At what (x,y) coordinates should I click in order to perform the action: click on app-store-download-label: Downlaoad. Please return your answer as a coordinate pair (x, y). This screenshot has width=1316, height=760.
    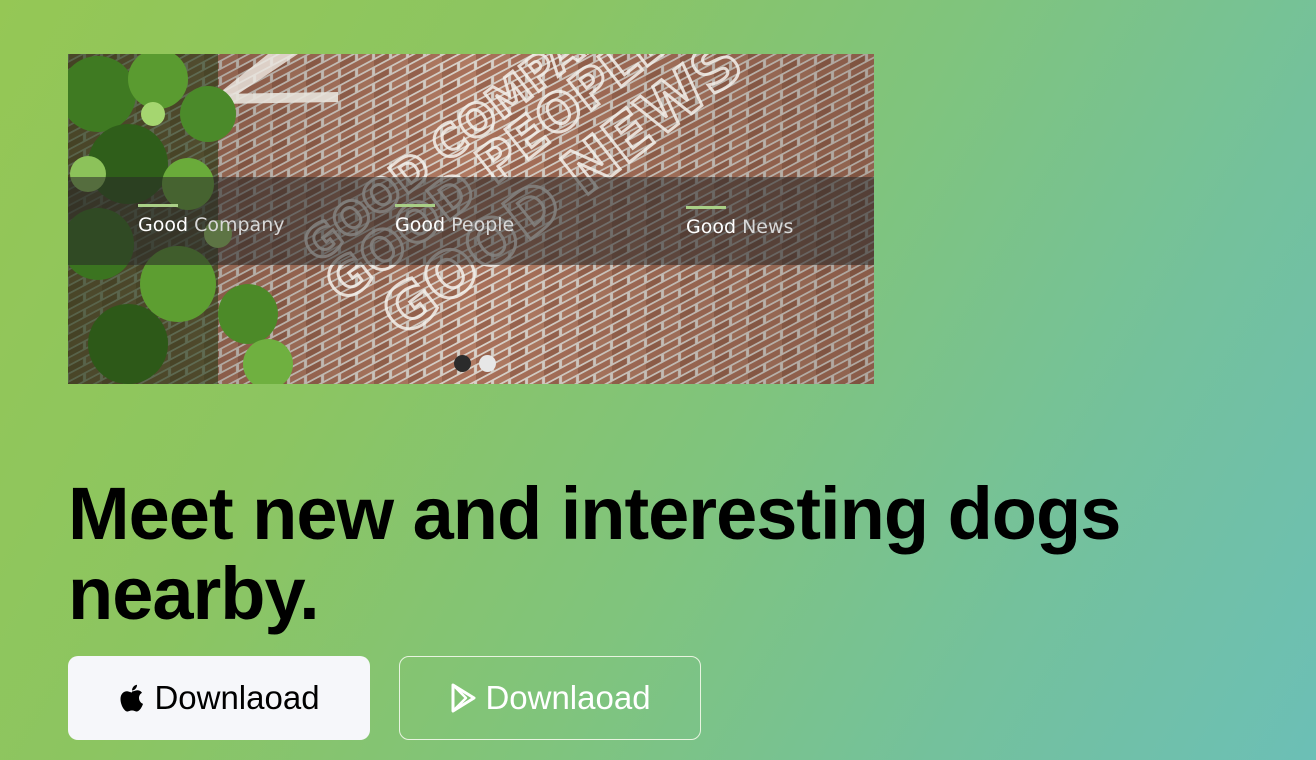
    Looking at the image, I should click on (237, 697).